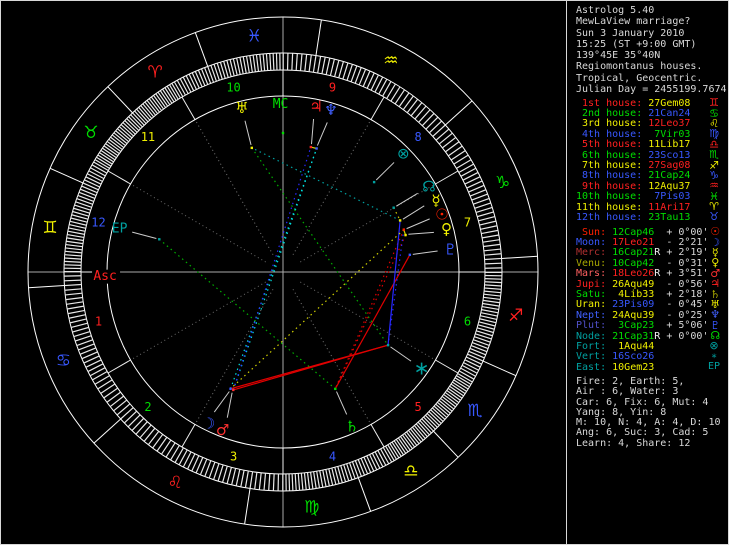  I want to click on wheel-fort-icon: ⊗, so click(403, 153).